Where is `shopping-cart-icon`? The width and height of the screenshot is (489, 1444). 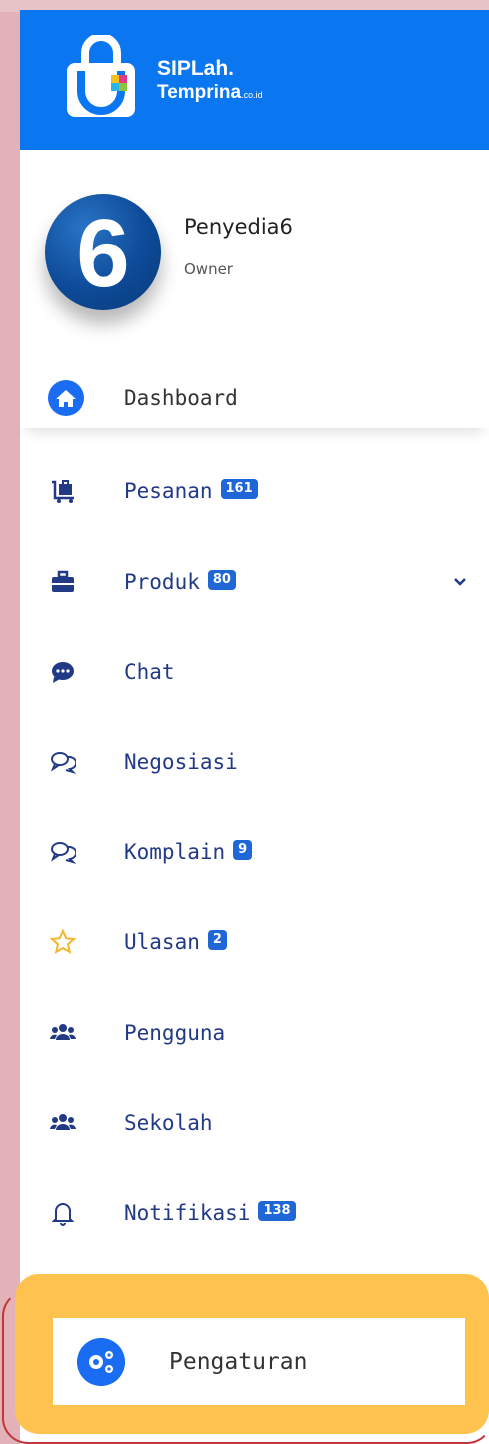
shopping-cart-icon is located at coordinates (63, 491).